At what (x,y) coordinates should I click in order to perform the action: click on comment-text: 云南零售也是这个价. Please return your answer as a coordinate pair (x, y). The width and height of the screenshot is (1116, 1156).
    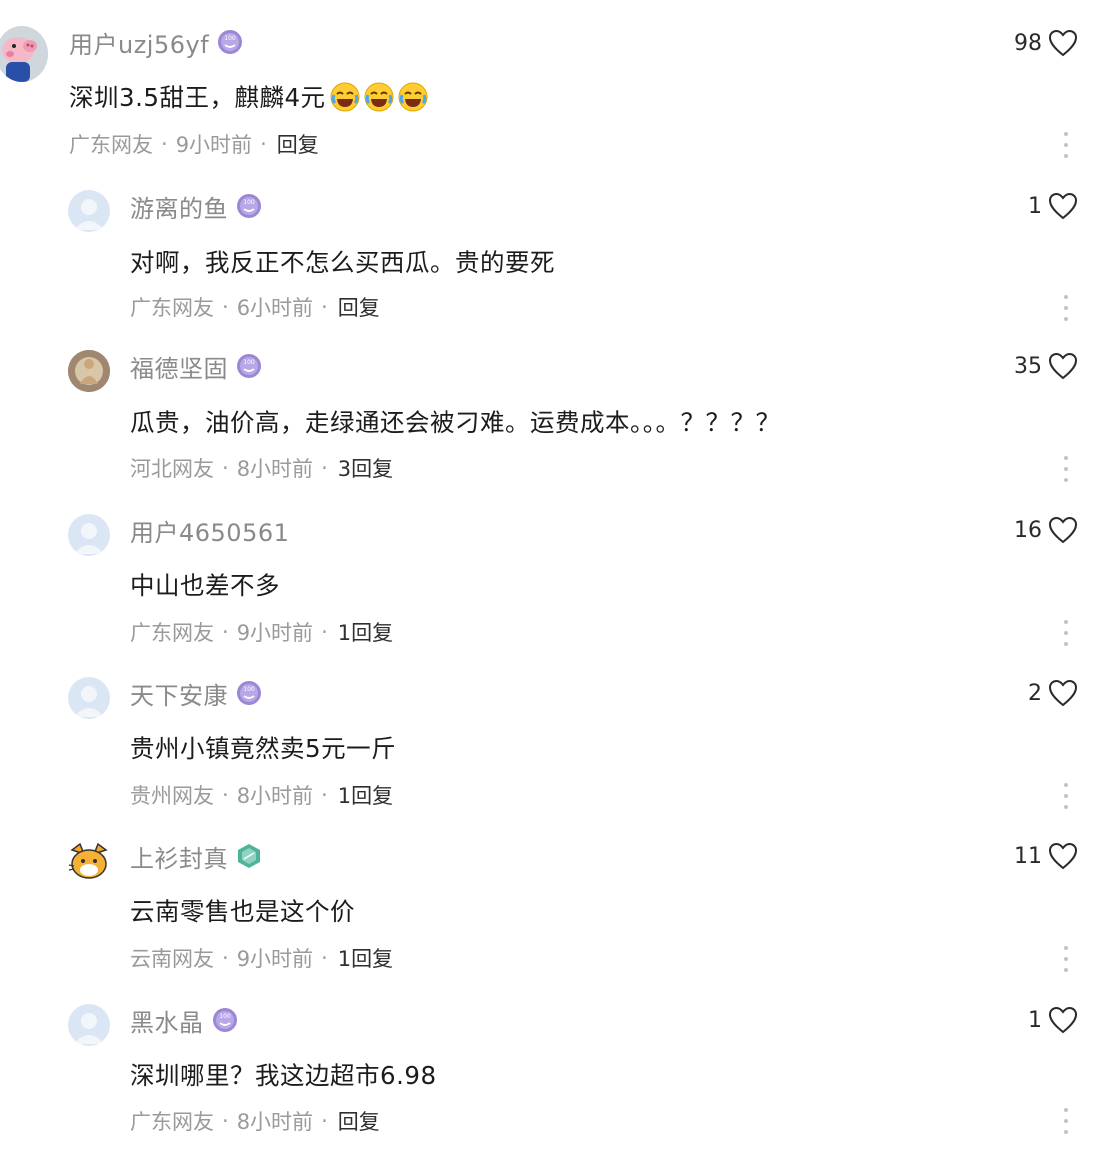
    Looking at the image, I should click on (242, 911).